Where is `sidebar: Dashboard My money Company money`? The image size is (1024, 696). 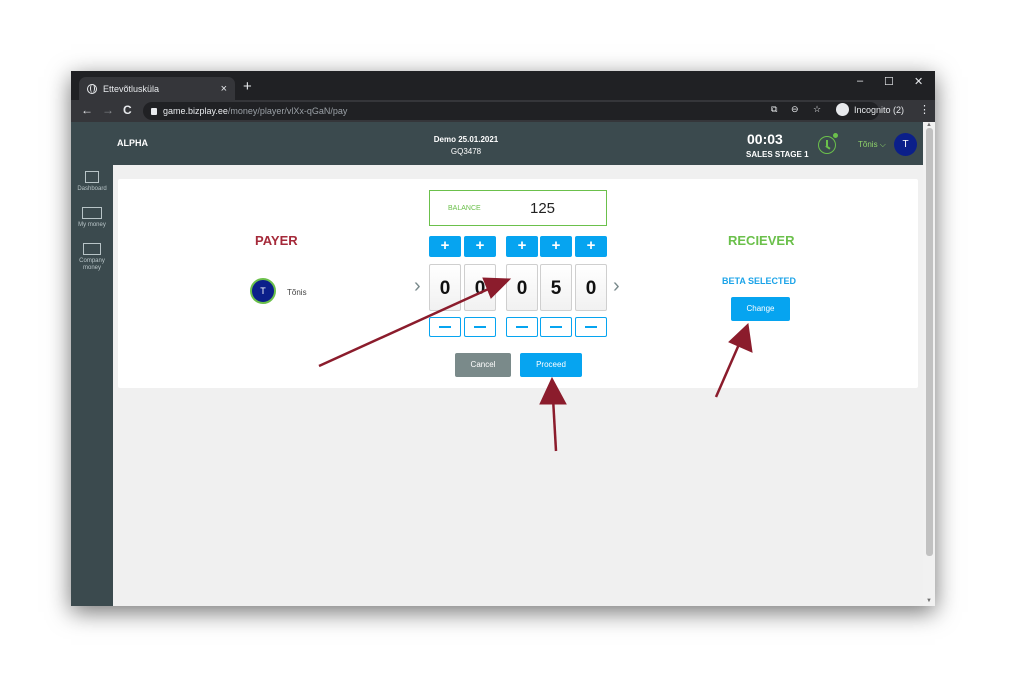 sidebar: Dashboard My money Company money is located at coordinates (92, 385).